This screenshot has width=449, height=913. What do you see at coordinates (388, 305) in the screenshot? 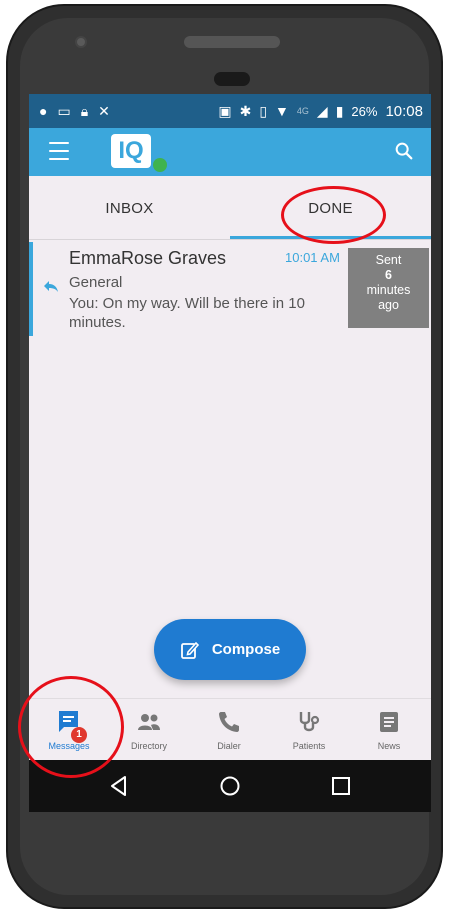
I see `sent-suffix: ago` at bounding box center [388, 305].